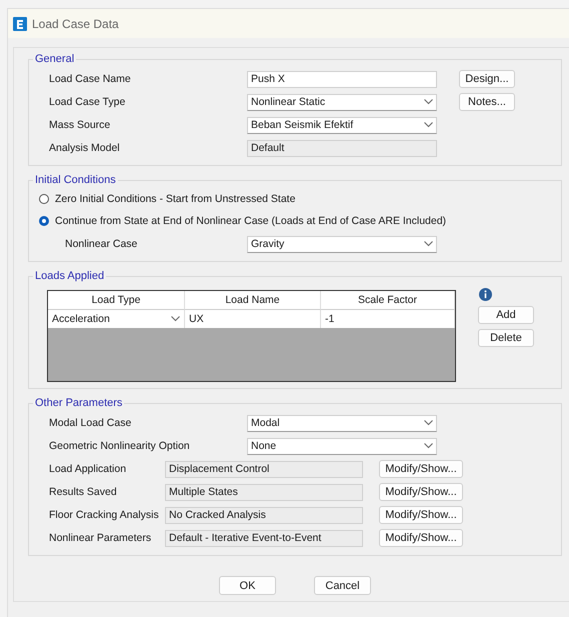  I want to click on field-label: Nonlinear Parameters, so click(100, 538).